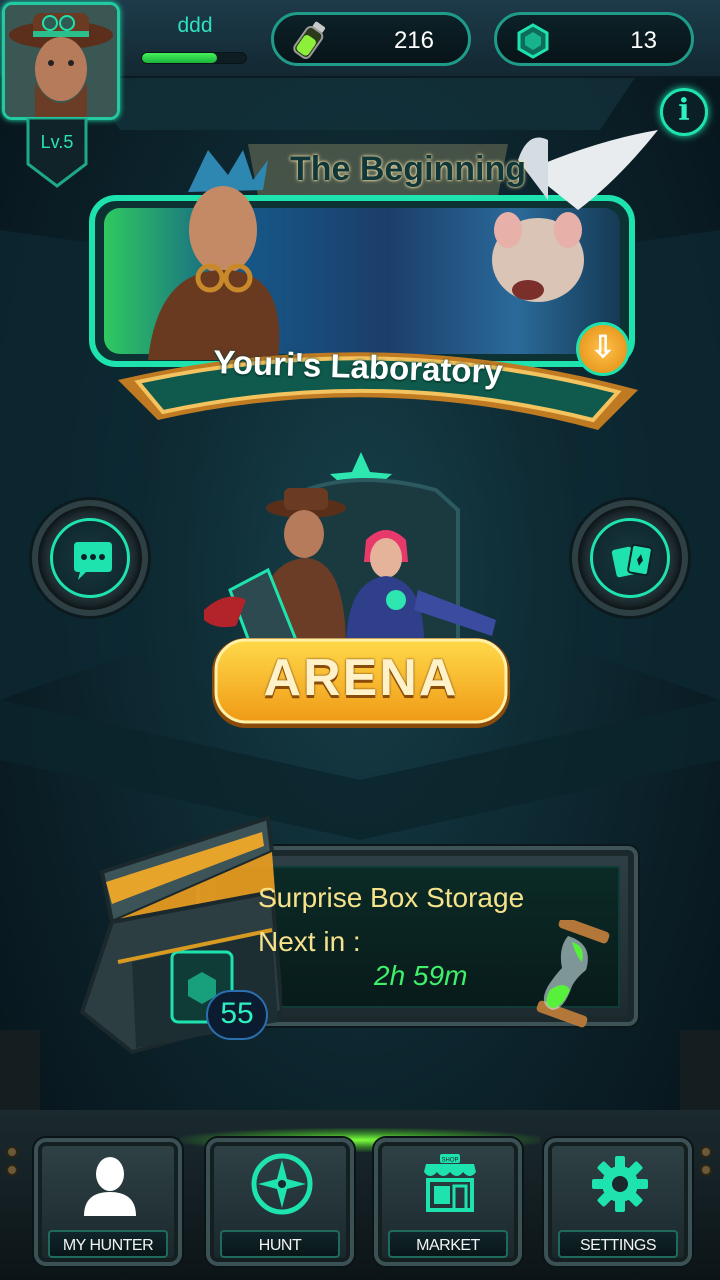 The height and width of the screenshot is (1280, 720). Describe the element at coordinates (237, 1015) in the screenshot. I see `chest-count-badge: 55` at that location.